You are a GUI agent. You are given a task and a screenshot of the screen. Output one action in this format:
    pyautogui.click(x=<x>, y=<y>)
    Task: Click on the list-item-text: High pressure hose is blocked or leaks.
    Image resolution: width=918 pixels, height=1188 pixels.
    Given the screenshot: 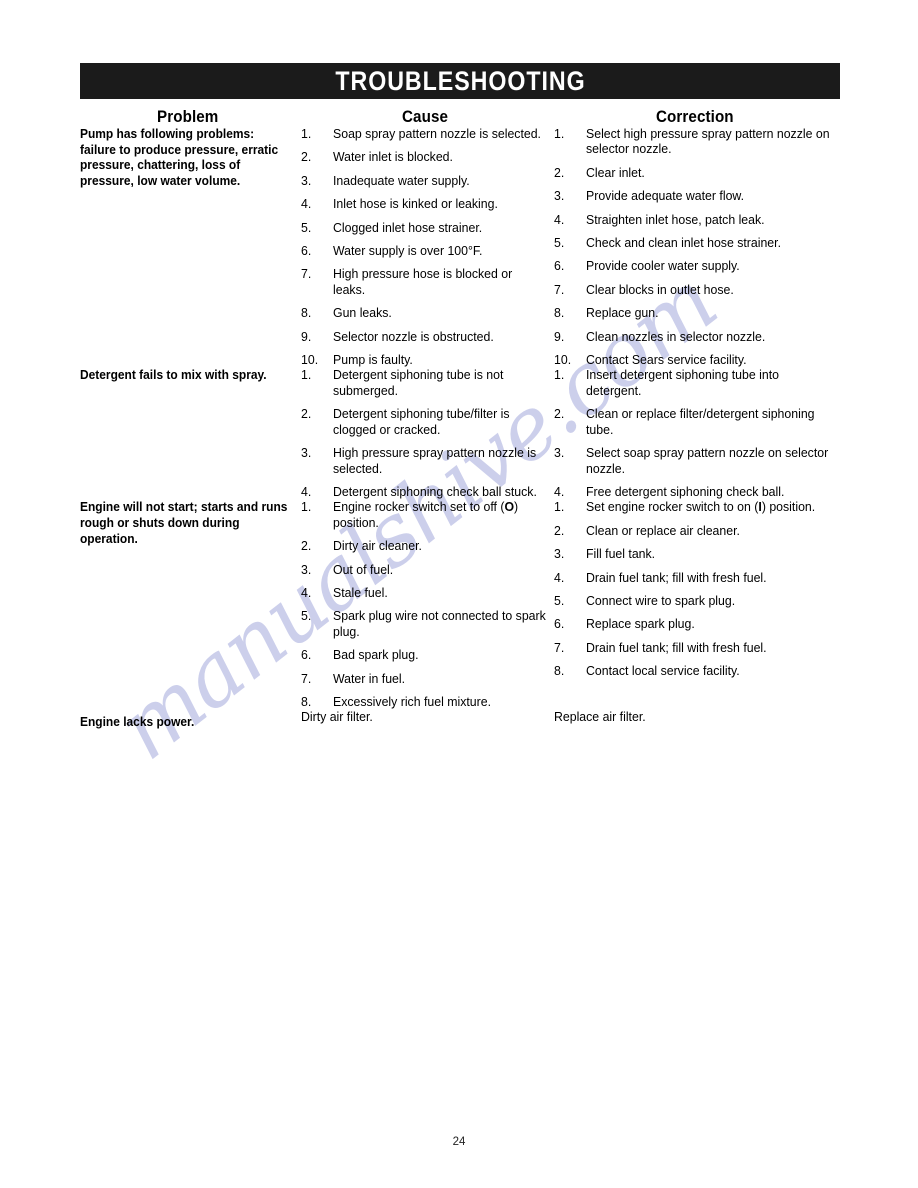 What is the action you would take?
    pyautogui.click(x=423, y=282)
    